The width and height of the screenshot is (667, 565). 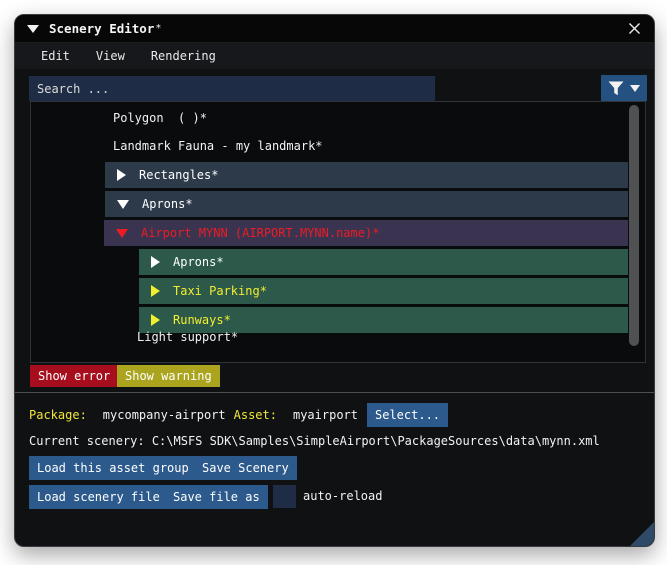 I want to click on filter-dropdown-icon, so click(x=635, y=88).